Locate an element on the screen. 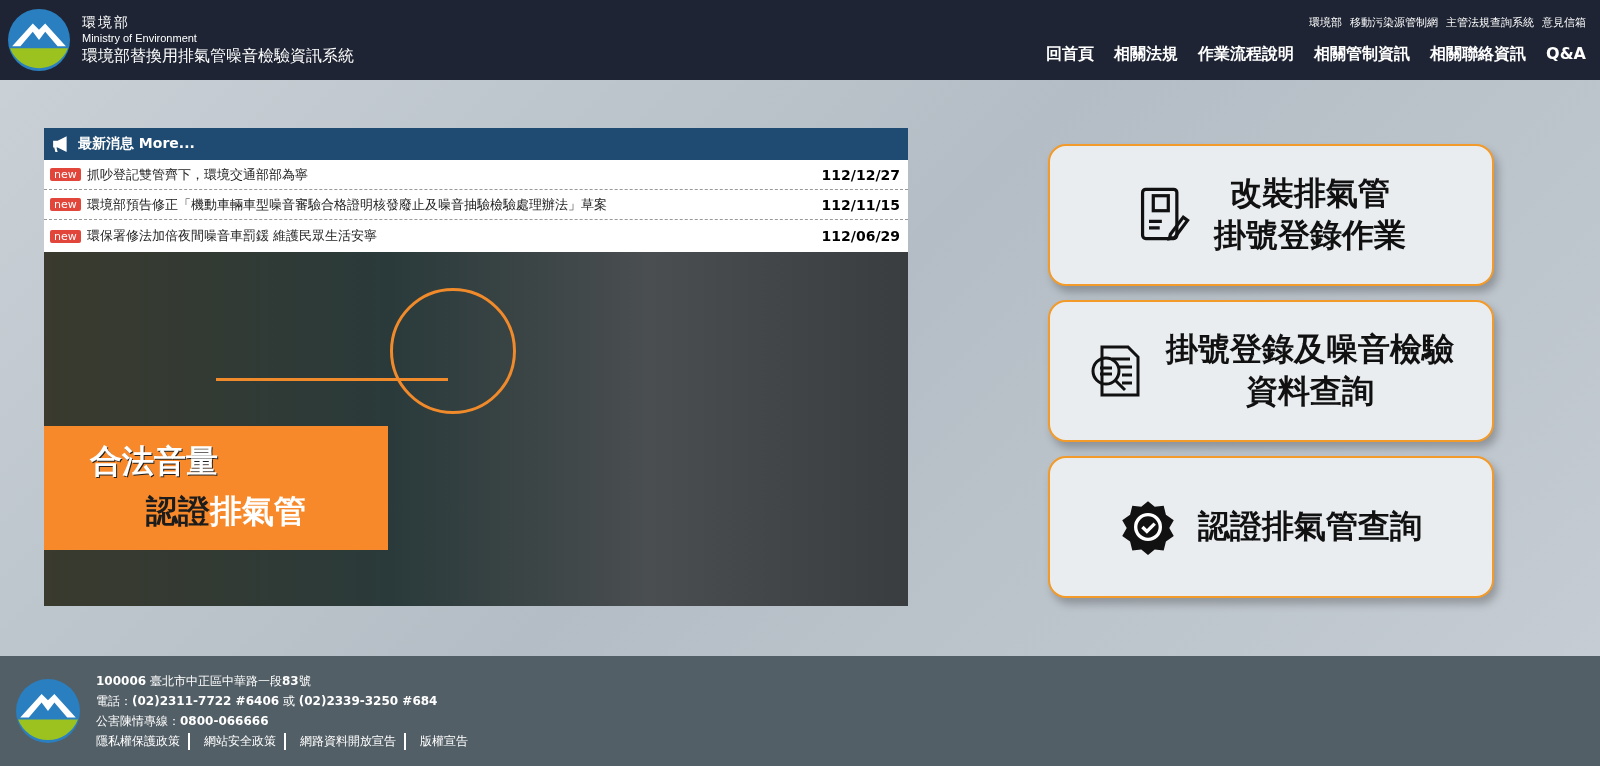 The height and width of the screenshot is (766, 1600). nav-link: 相關法規 is located at coordinates (1146, 54).